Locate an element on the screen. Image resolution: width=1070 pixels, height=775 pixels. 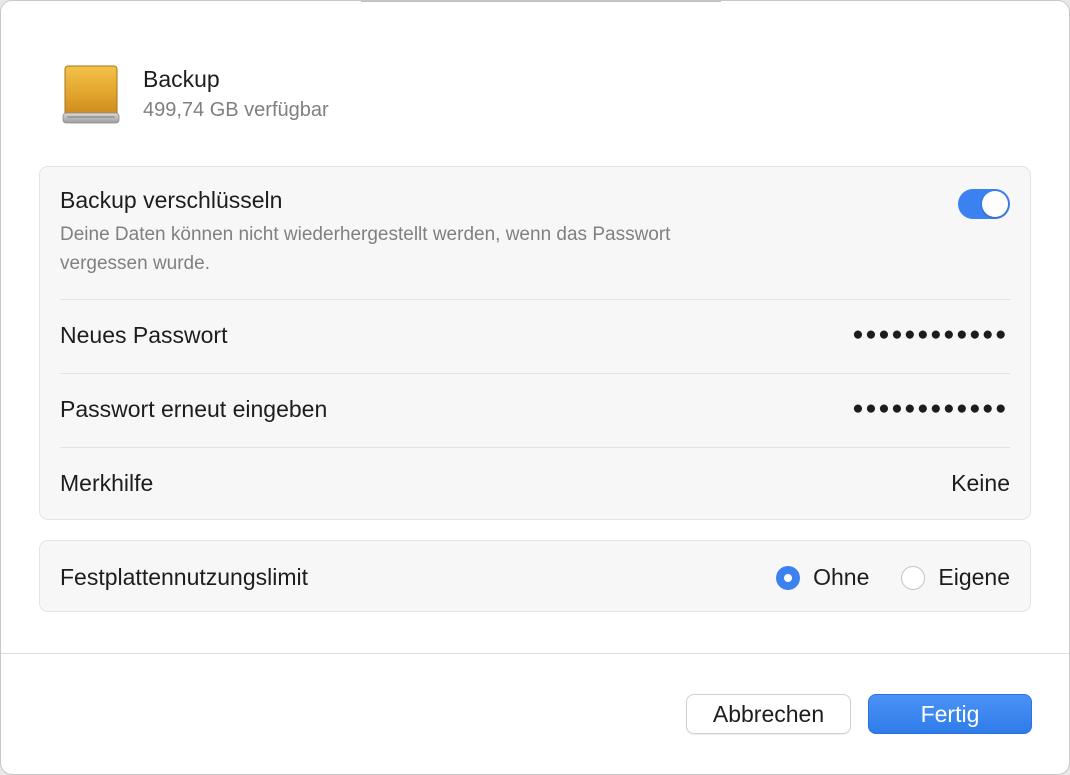
drive-name: Backup is located at coordinates (181, 79).